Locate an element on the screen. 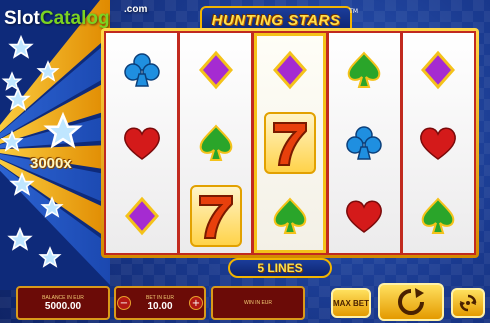 The image size is (490, 323). watermark-logo: SlotCatalog .com is located at coordinates (75, 17).